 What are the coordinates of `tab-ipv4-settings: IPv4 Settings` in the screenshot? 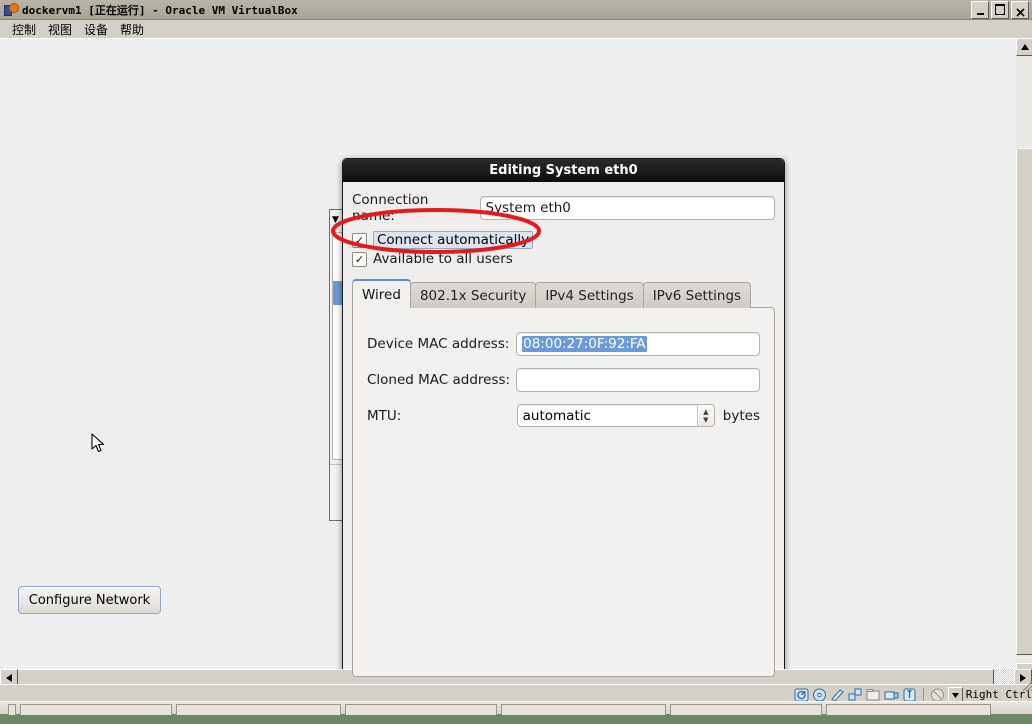 It's located at (589, 295).